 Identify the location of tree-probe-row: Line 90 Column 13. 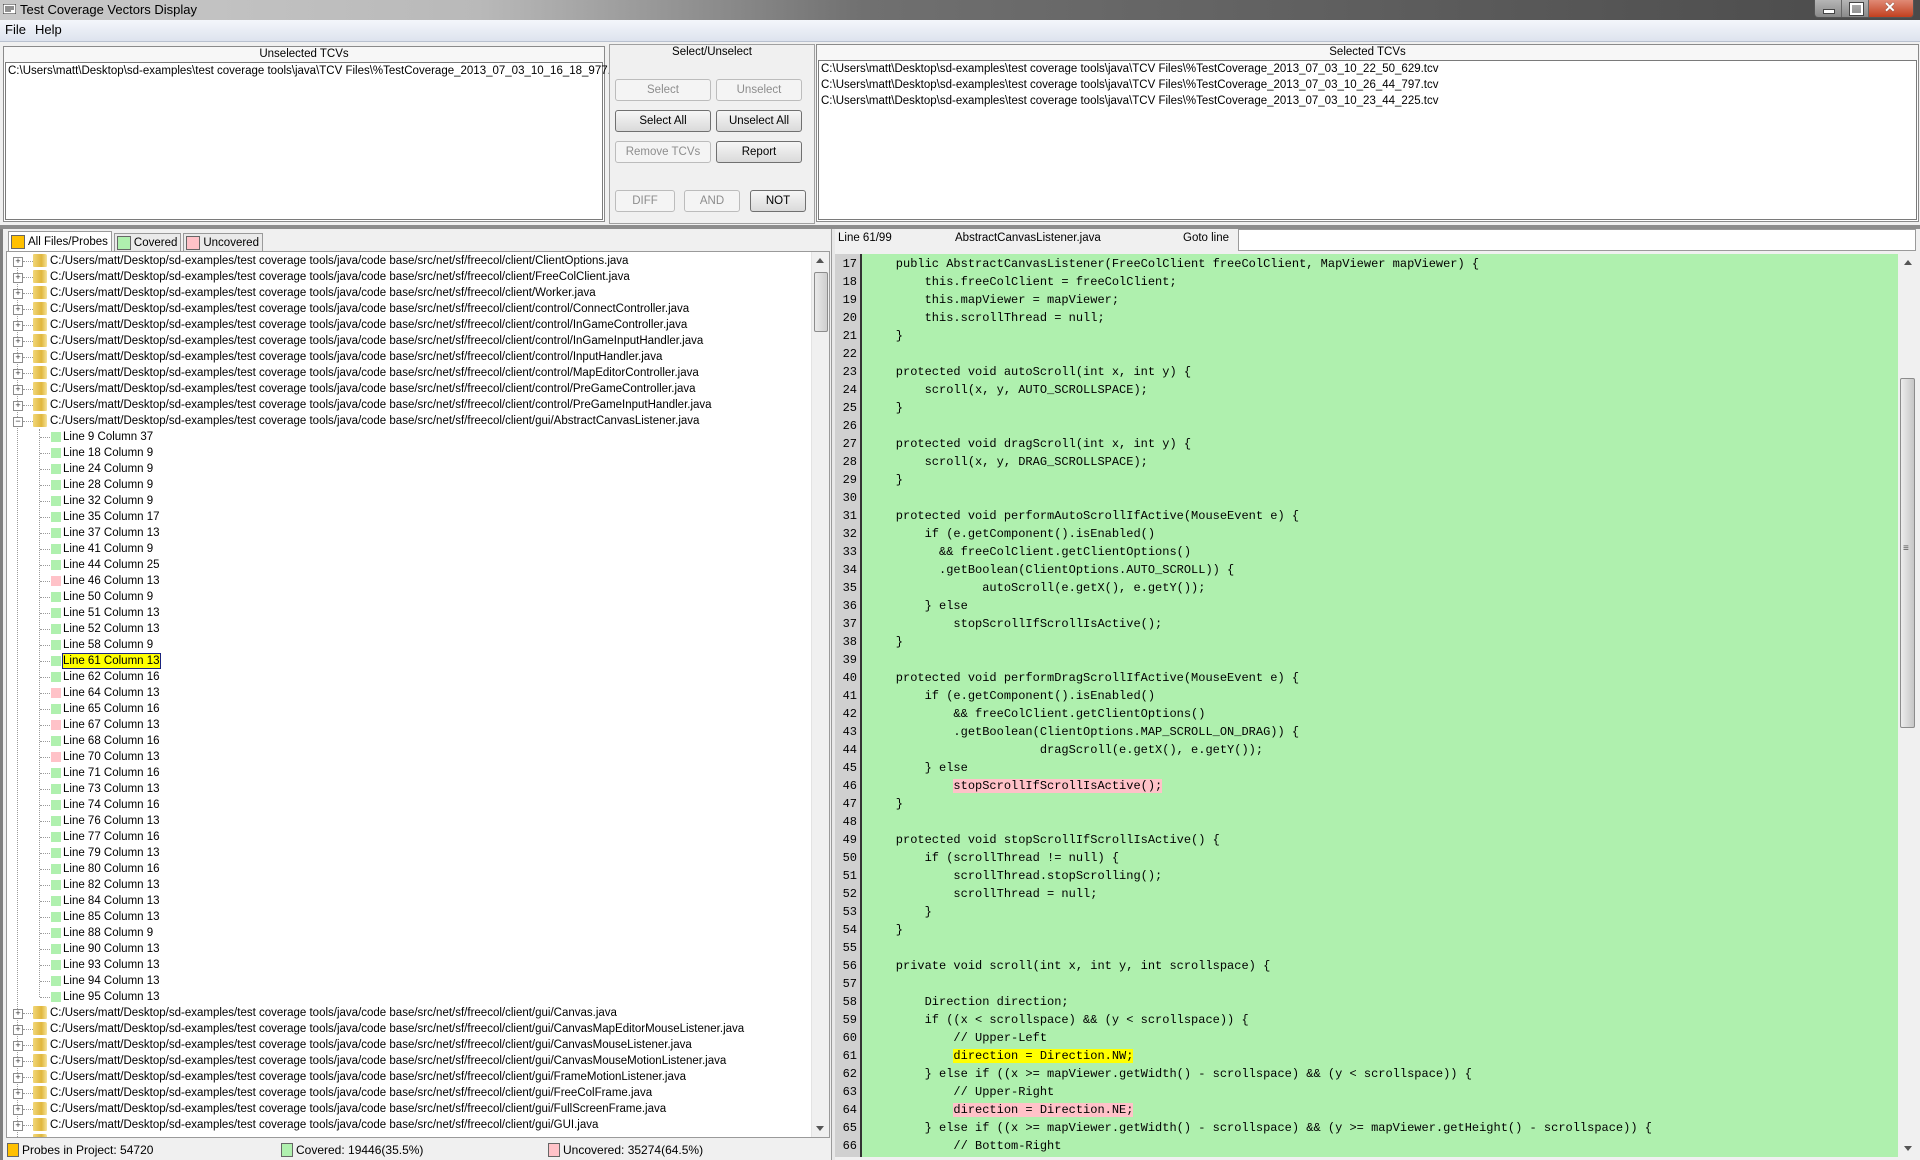
(157, 949).